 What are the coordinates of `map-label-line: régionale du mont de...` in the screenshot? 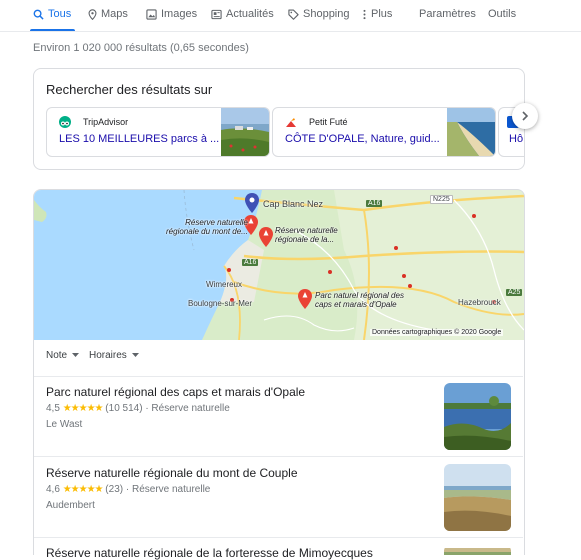 It's located at (207, 231).